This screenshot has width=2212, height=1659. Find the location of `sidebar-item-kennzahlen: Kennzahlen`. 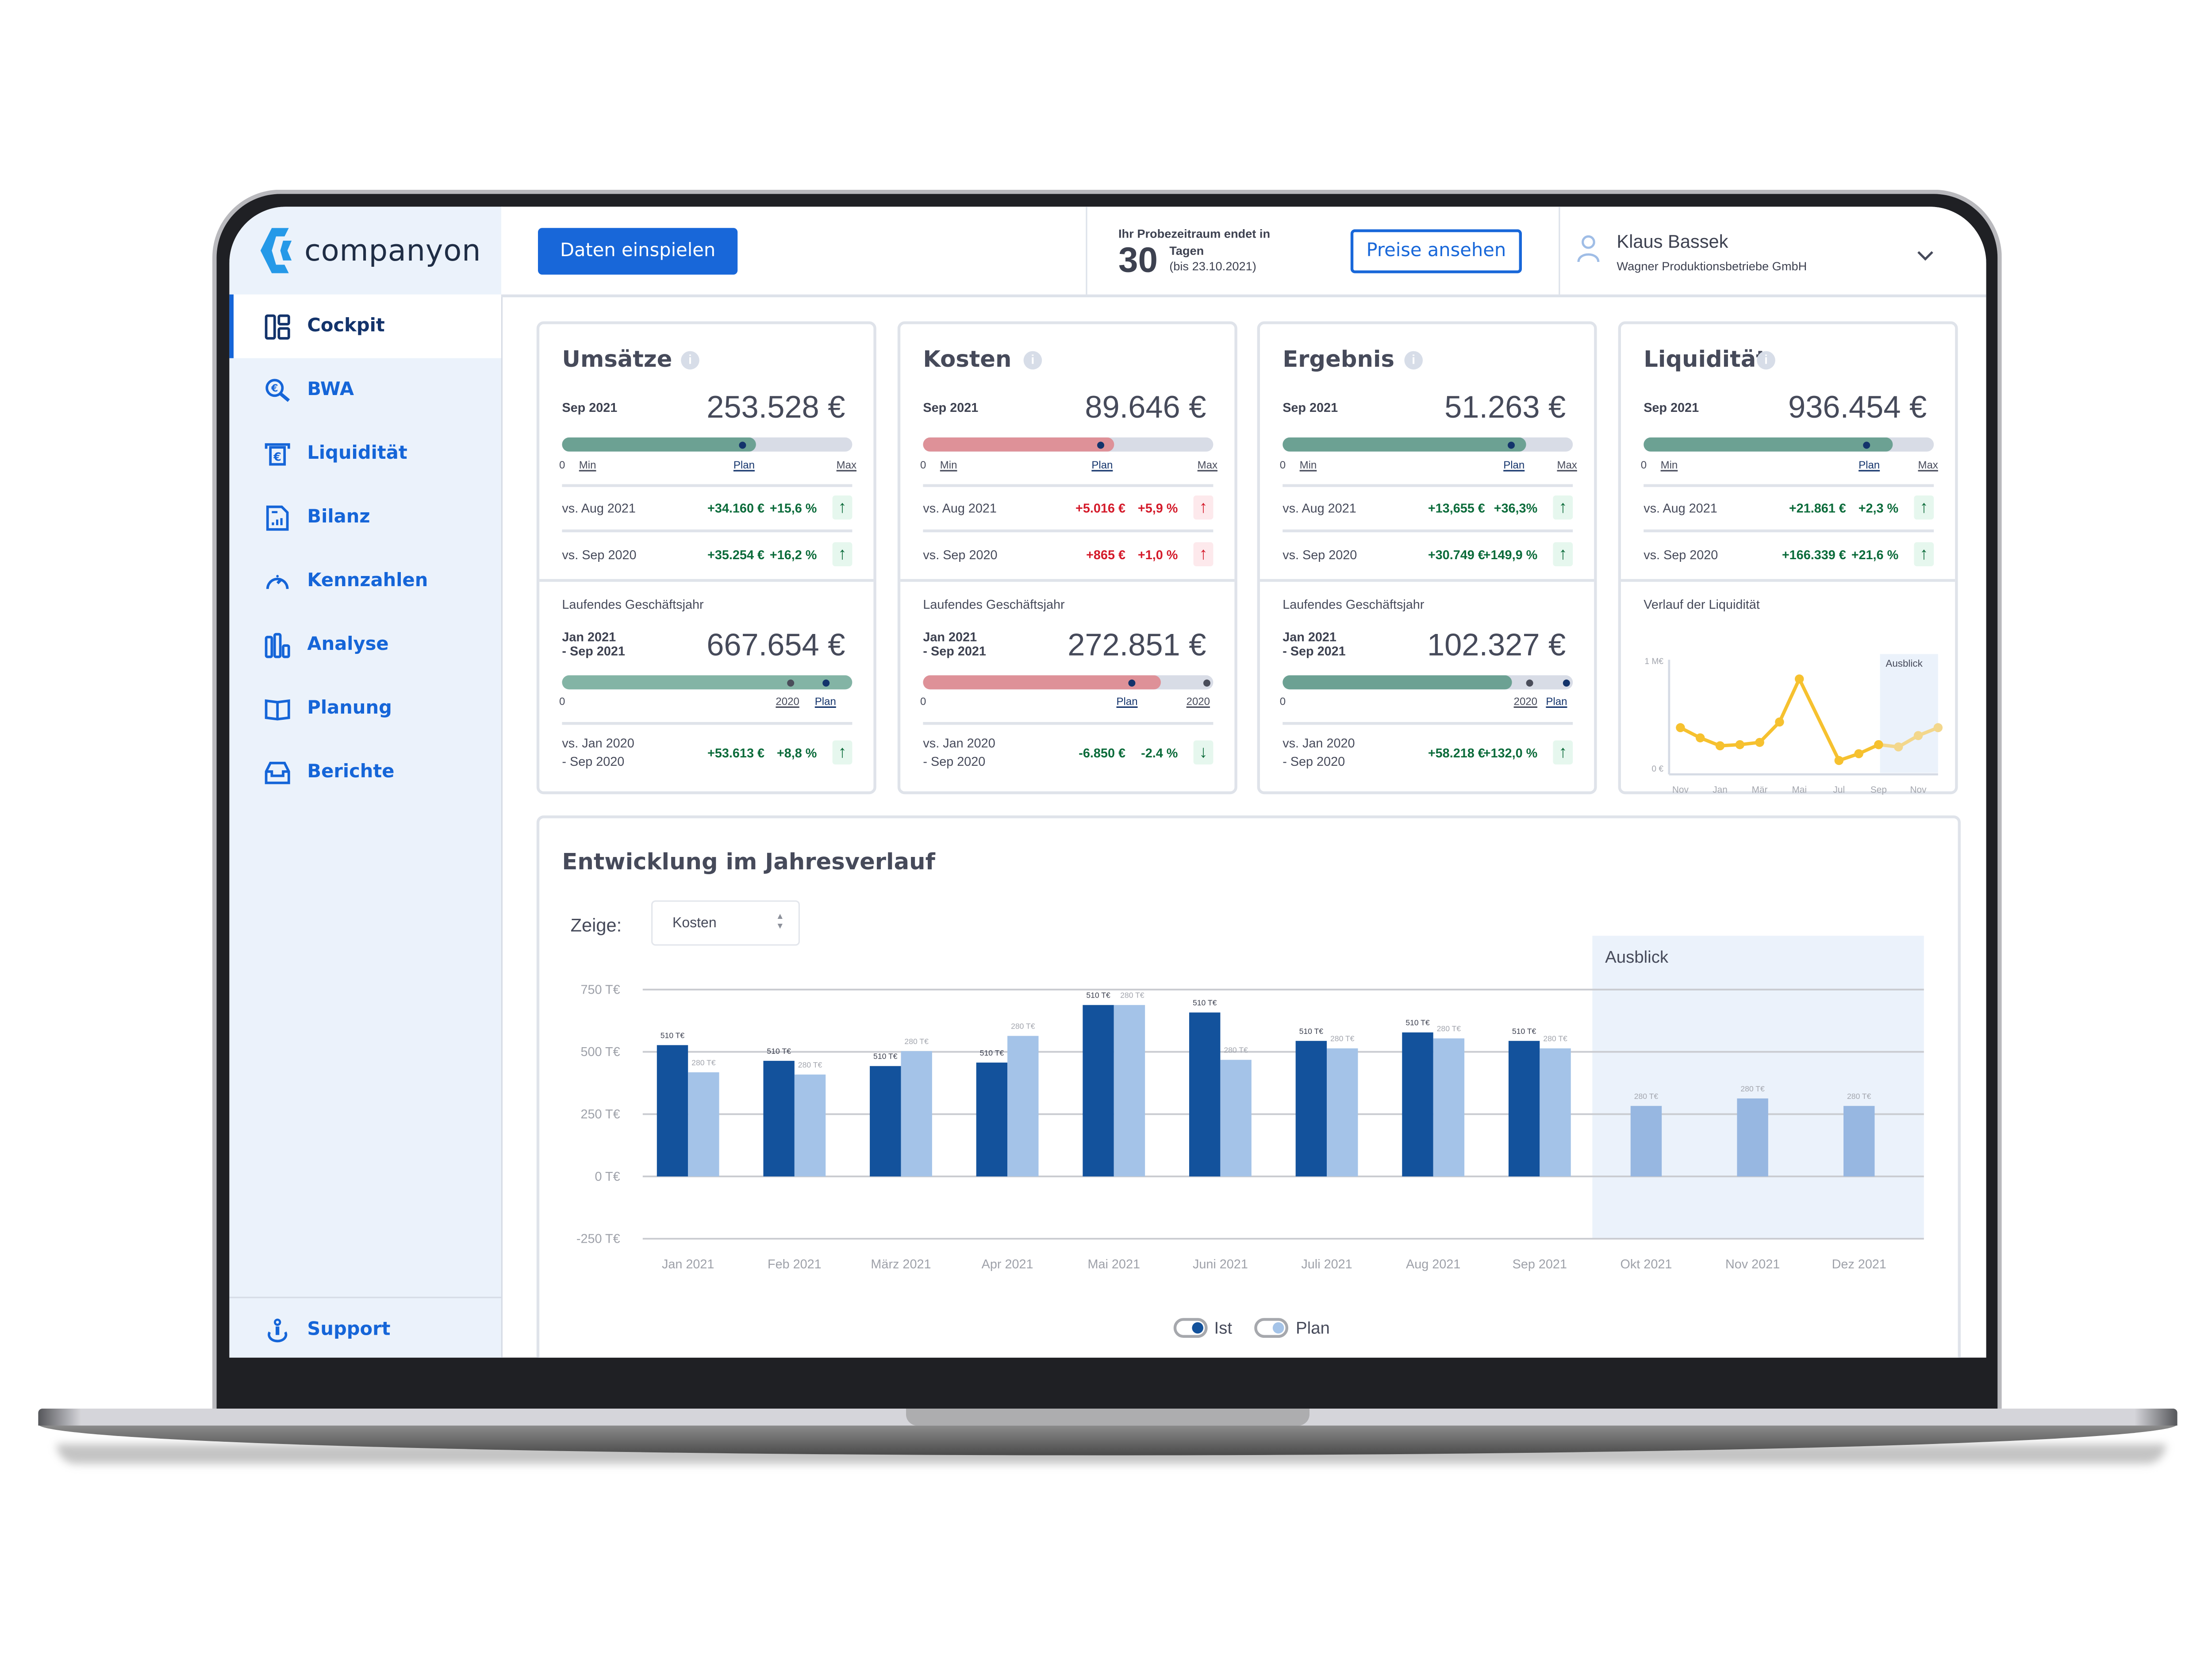

sidebar-item-kennzahlen: Kennzahlen is located at coordinates (365, 581).